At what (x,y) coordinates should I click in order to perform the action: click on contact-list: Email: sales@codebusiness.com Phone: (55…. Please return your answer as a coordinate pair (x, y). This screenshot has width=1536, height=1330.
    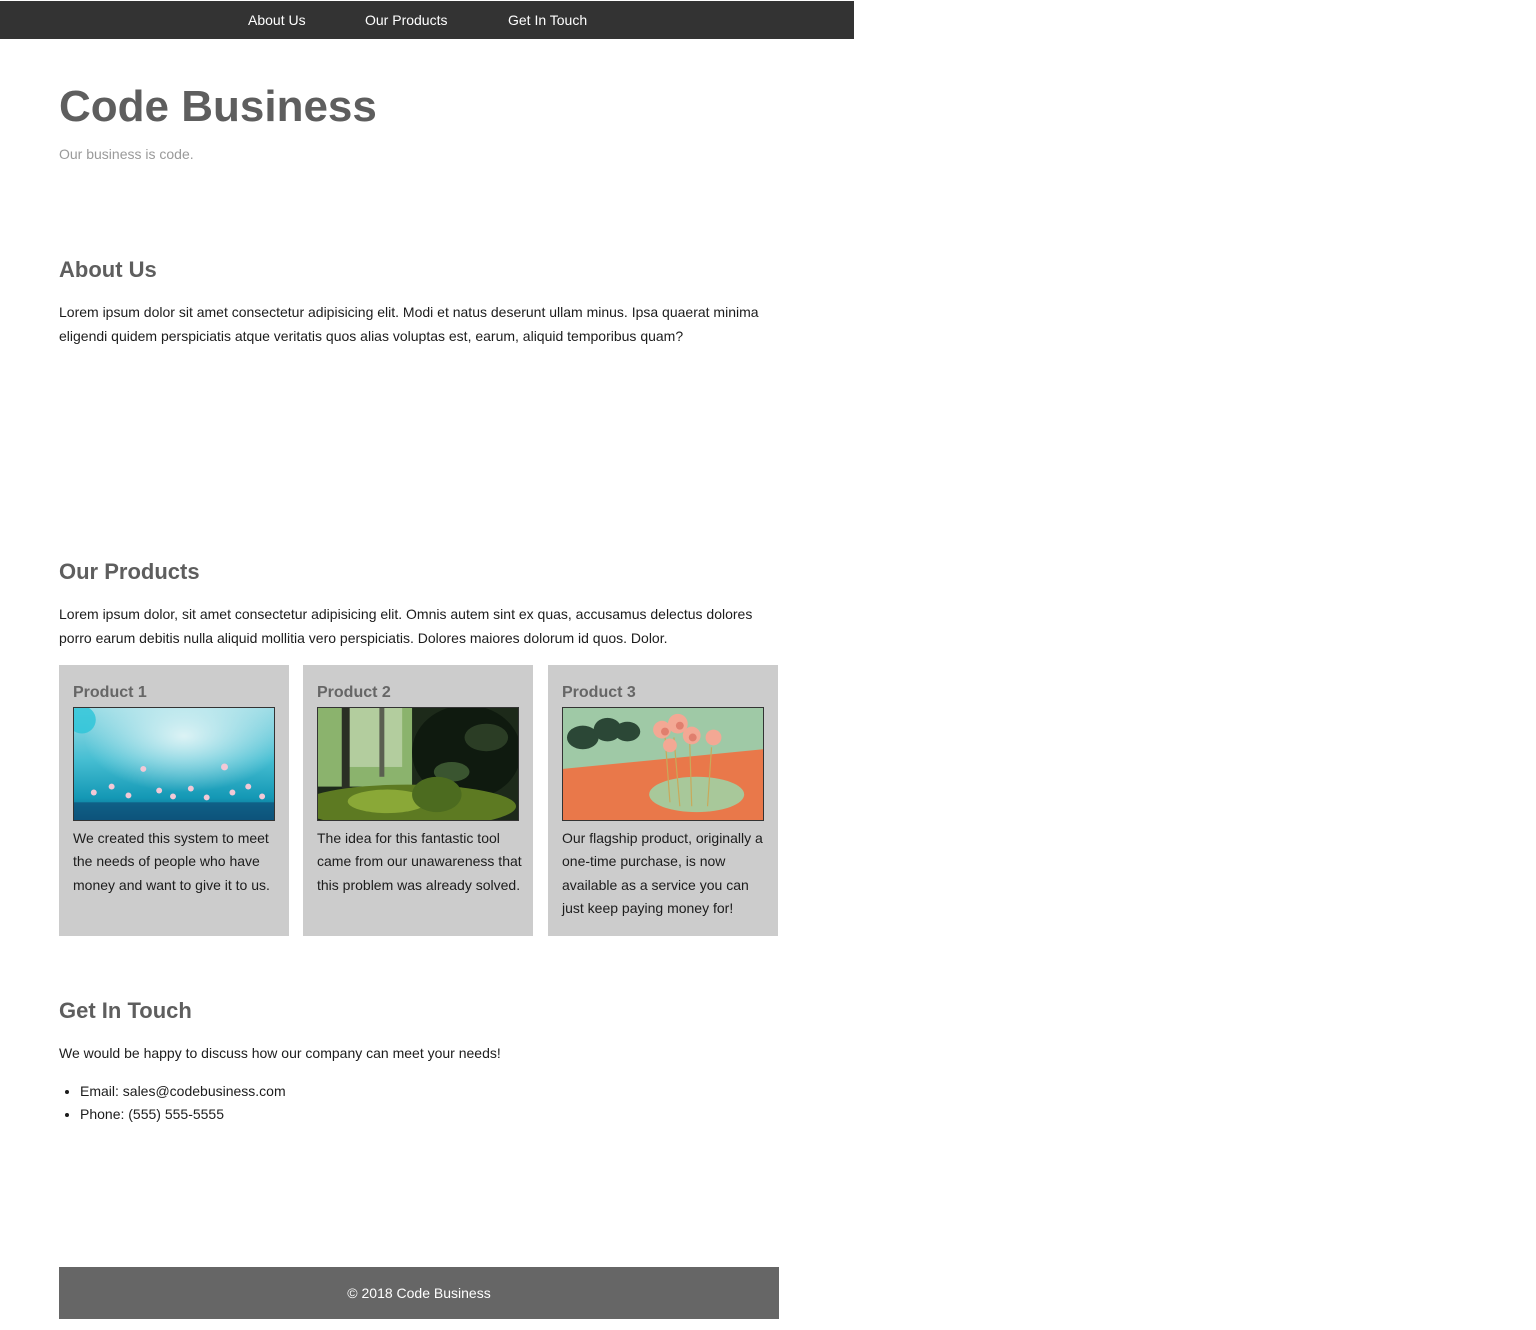
    Looking at the image, I should click on (172, 1103).